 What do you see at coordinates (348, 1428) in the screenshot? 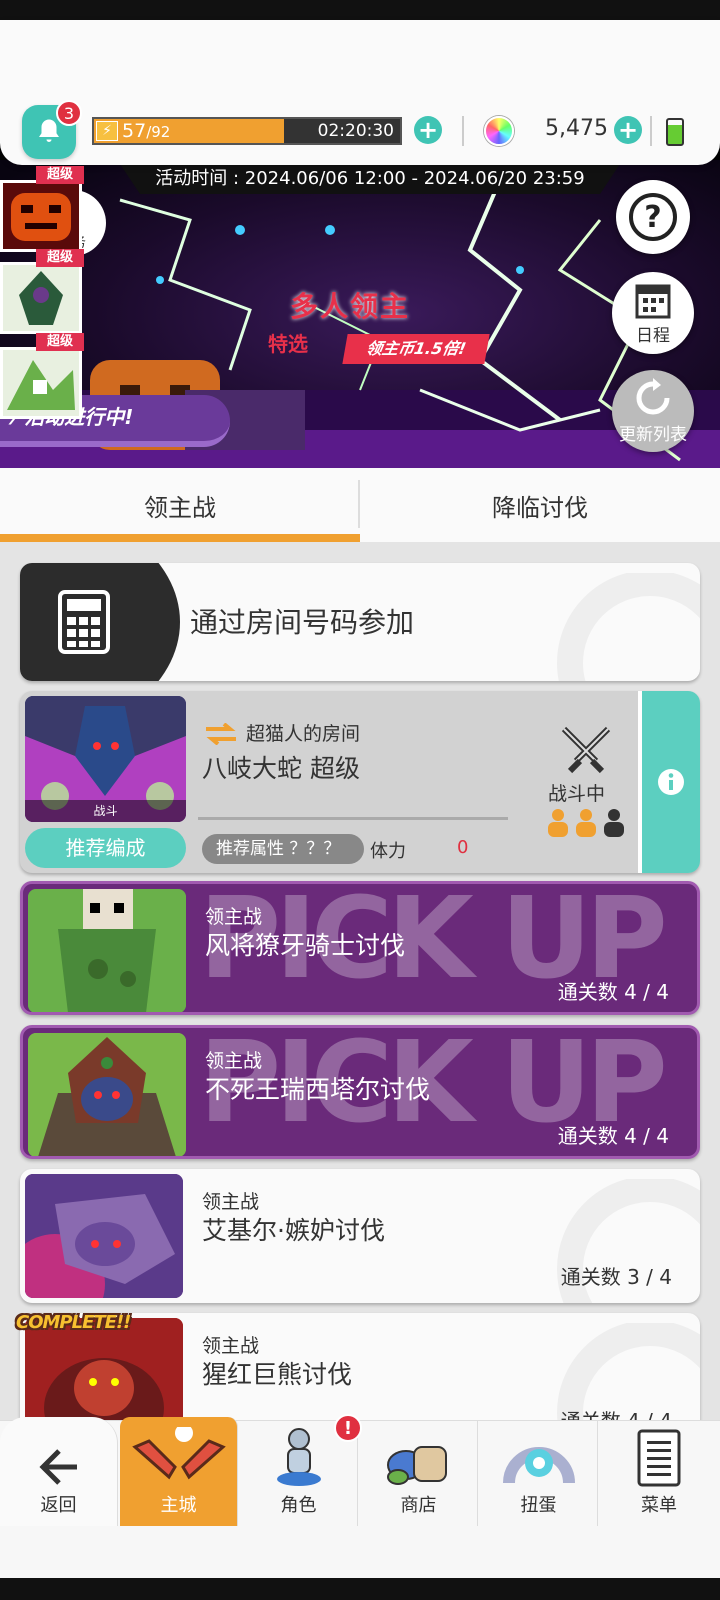
I see `character-alert-badge: !` at bounding box center [348, 1428].